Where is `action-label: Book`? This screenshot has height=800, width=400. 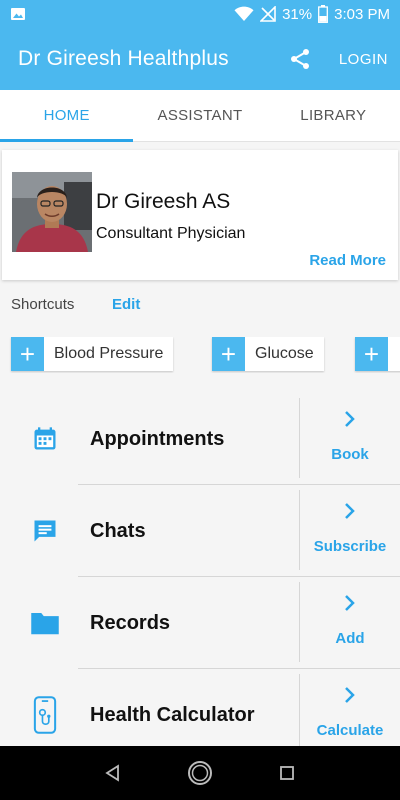
action-label: Book is located at coordinates (350, 454).